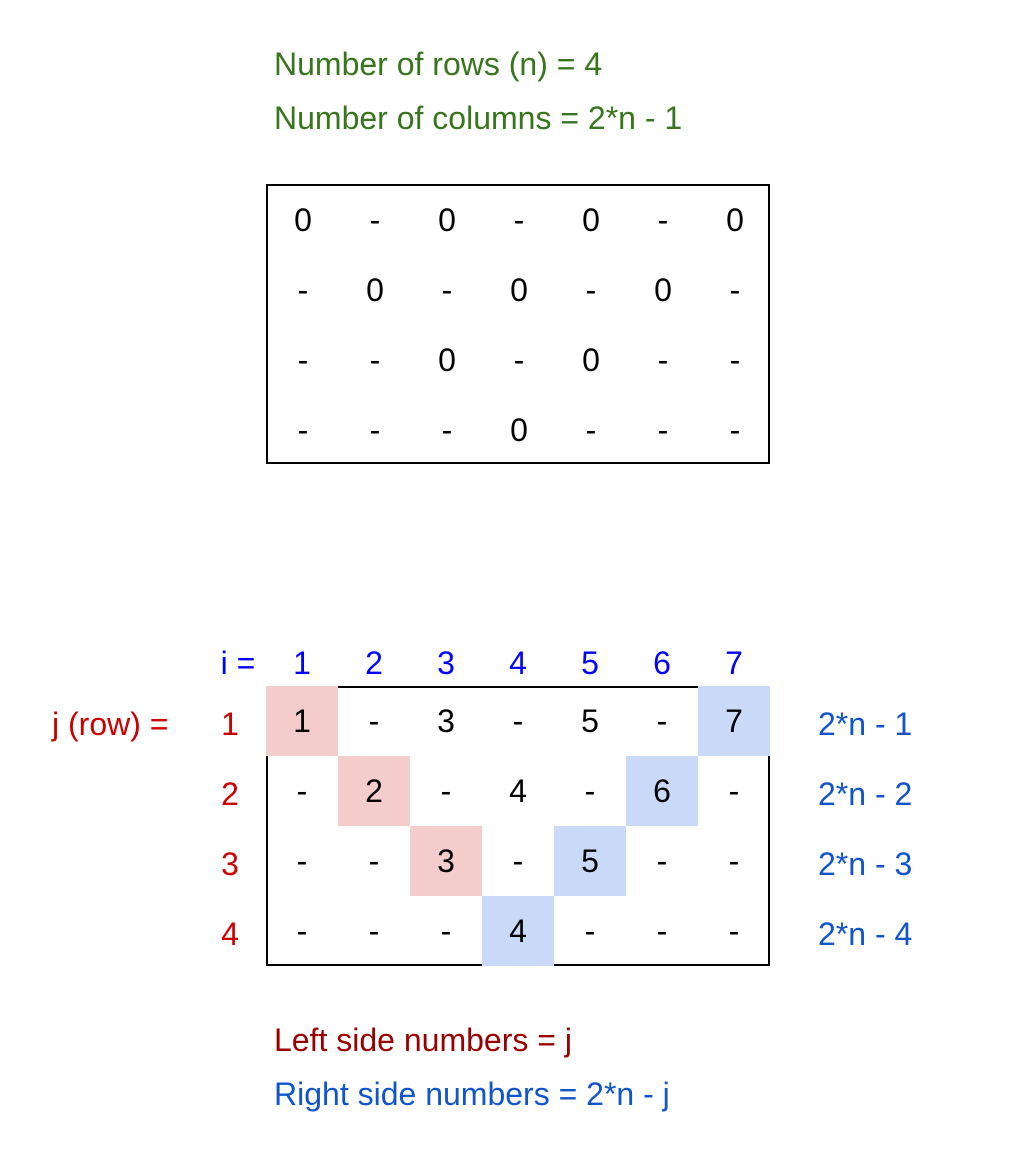 The width and height of the screenshot is (1016, 1162). Describe the element at coordinates (590, 720) in the screenshot. I see `grid-cell: 5` at that location.